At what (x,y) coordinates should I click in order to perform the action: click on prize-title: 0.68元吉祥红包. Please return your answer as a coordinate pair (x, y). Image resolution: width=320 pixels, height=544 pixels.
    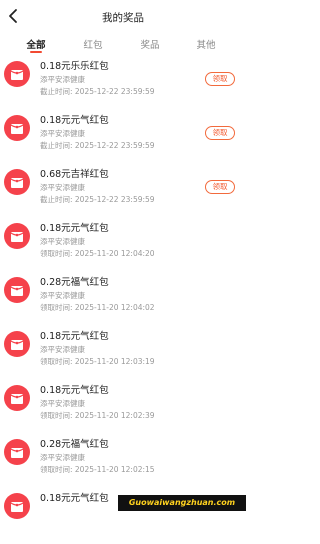
    Looking at the image, I should click on (74, 174).